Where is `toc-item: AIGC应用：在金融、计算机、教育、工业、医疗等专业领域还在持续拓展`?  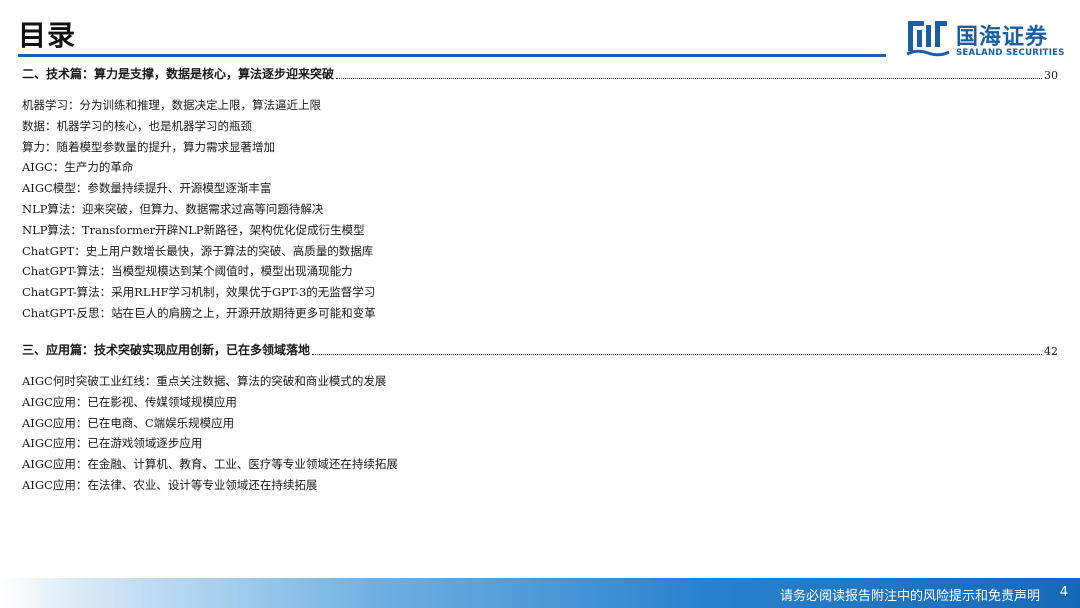 toc-item: AIGC应用：在金融、计算机、教育、工业、医疗等专业领域还在持续拓展 is located at coordinates (210, 464).